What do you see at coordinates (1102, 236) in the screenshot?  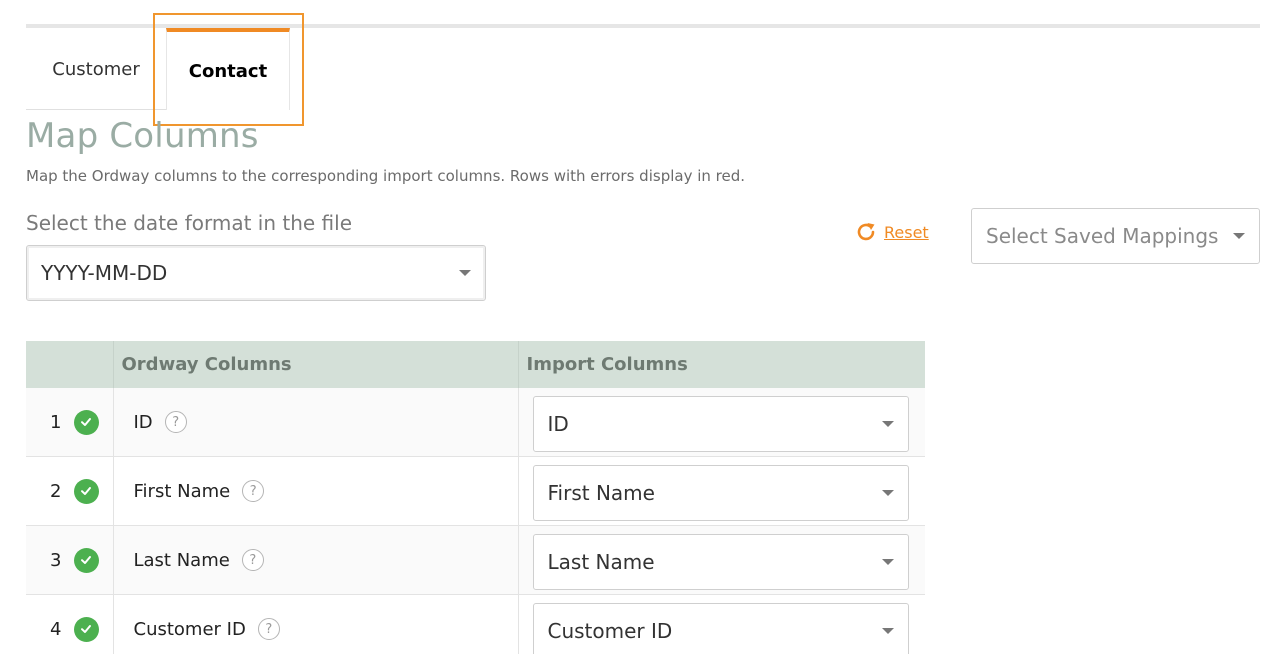 I see `saved-mappings-placeholder: Select Saved Mappings` at bounding box center [1102, 236].